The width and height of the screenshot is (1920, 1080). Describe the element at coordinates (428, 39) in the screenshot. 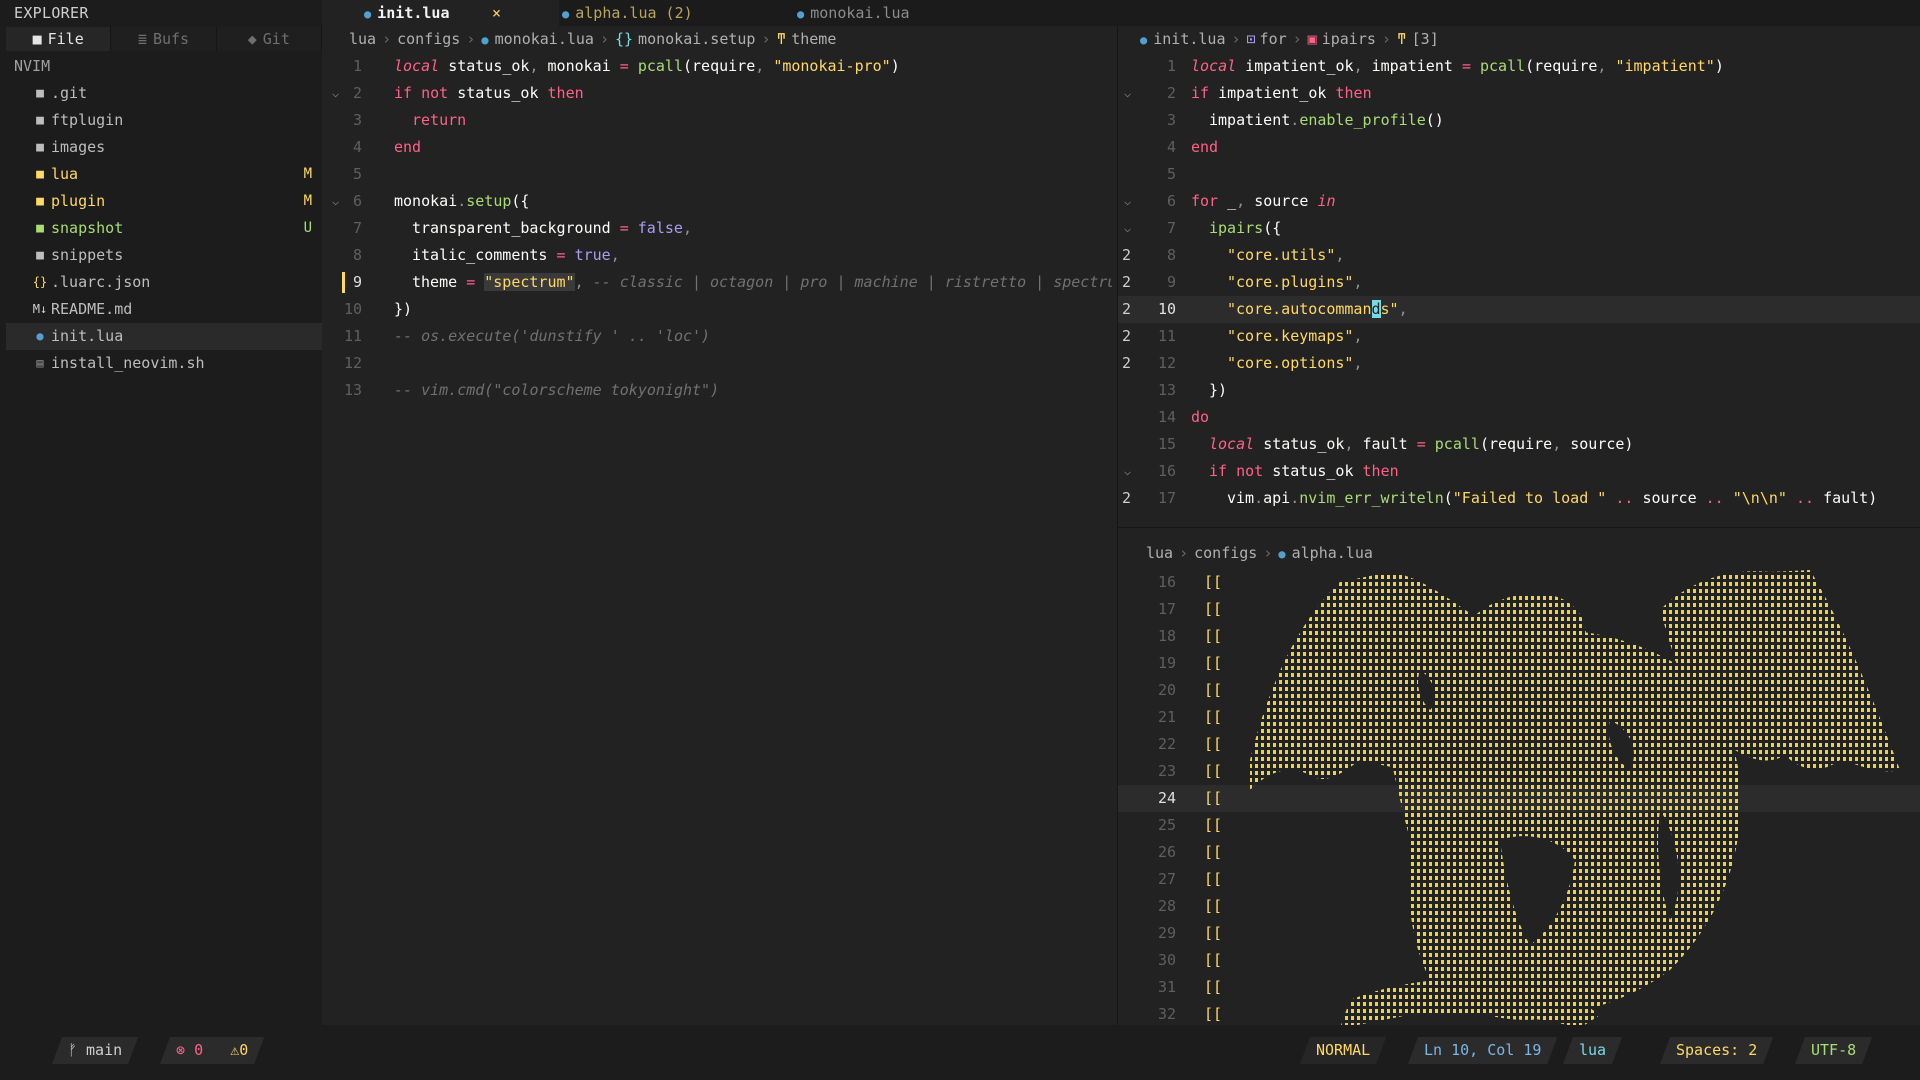

I see `crumb: configs` at that location.